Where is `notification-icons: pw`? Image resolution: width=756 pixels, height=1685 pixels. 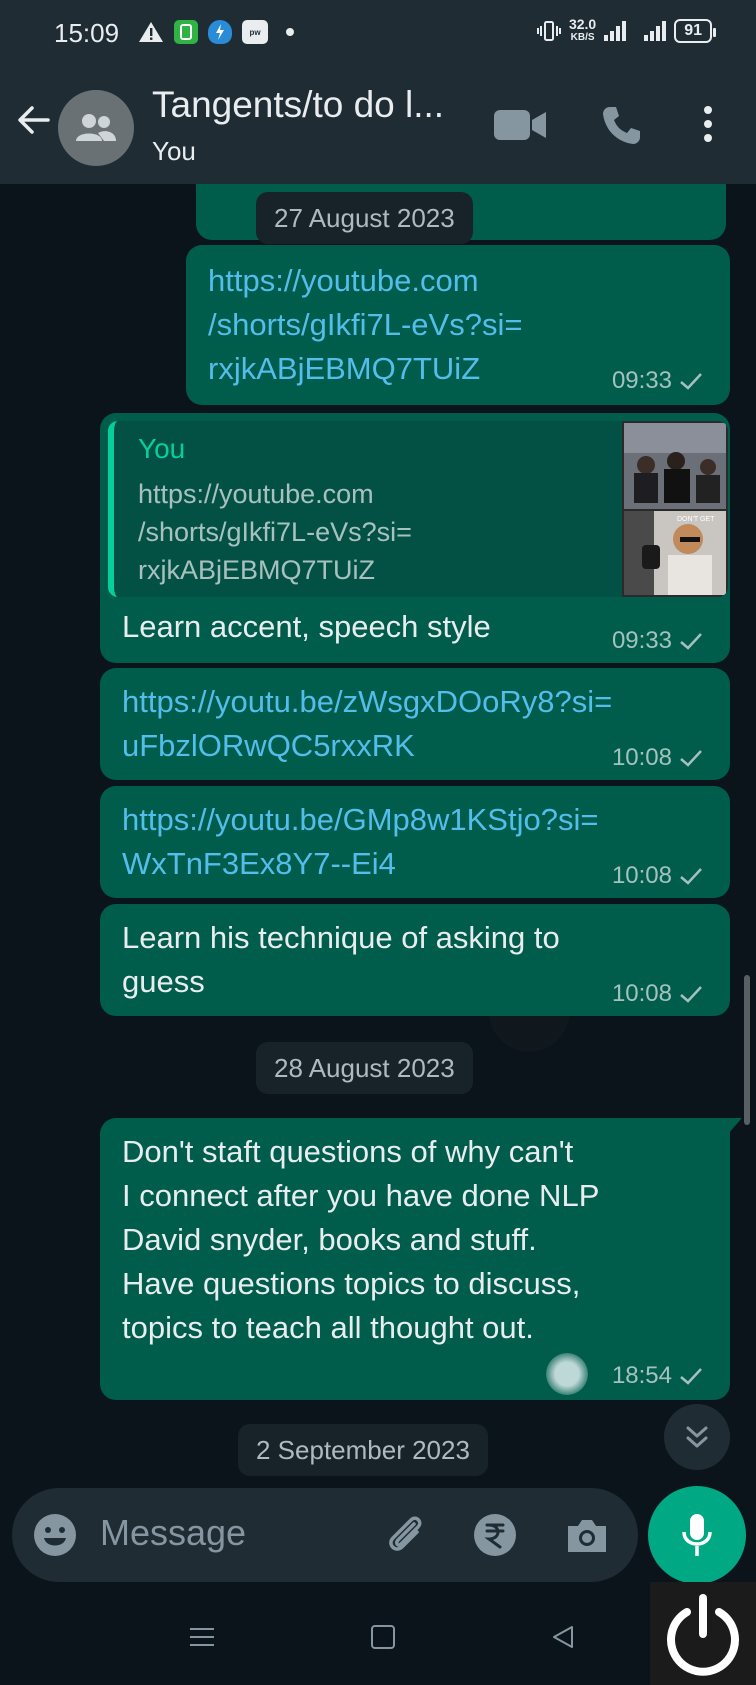 notification-icons: pw is located at coordinates (216, 32).